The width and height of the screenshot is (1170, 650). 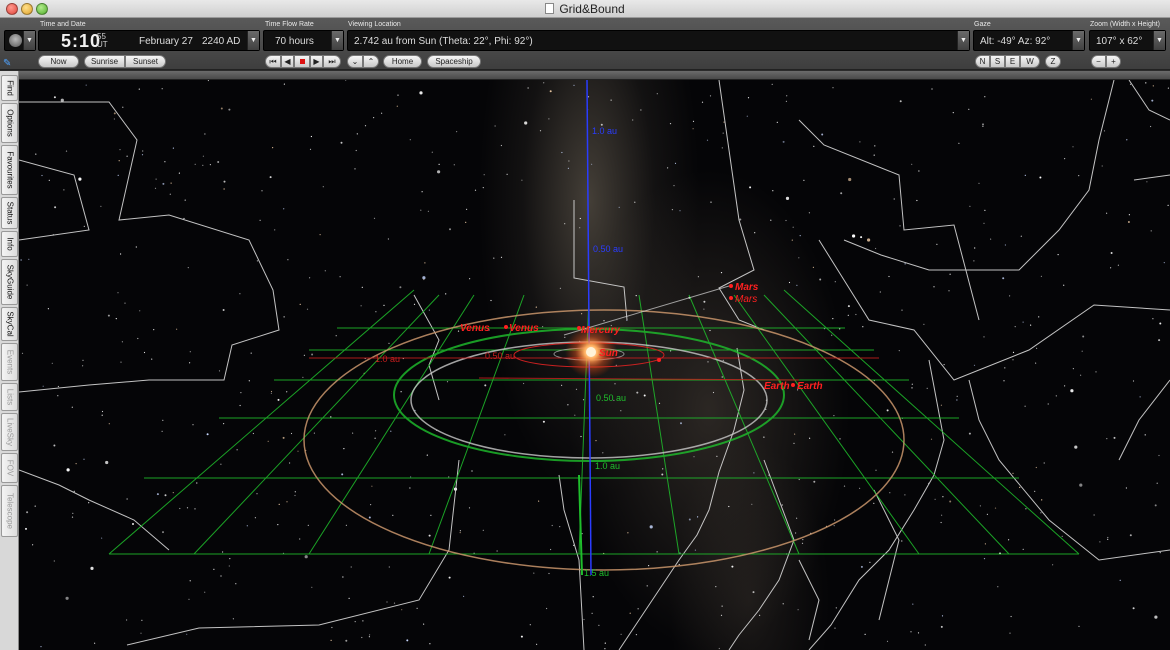 I want to click on pencil-icon: ✎, so click(x=9, y=63).